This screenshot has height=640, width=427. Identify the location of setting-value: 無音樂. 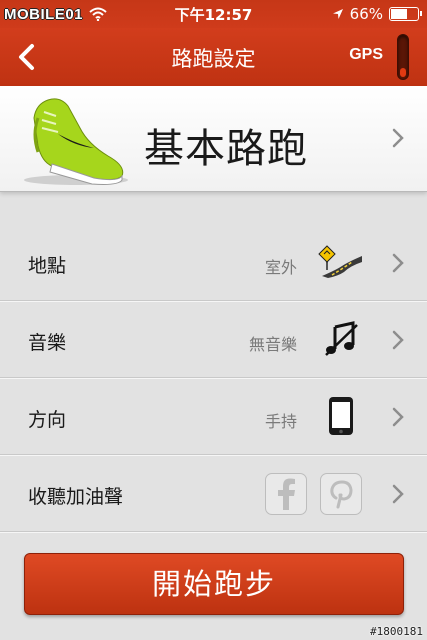
(272, 344).